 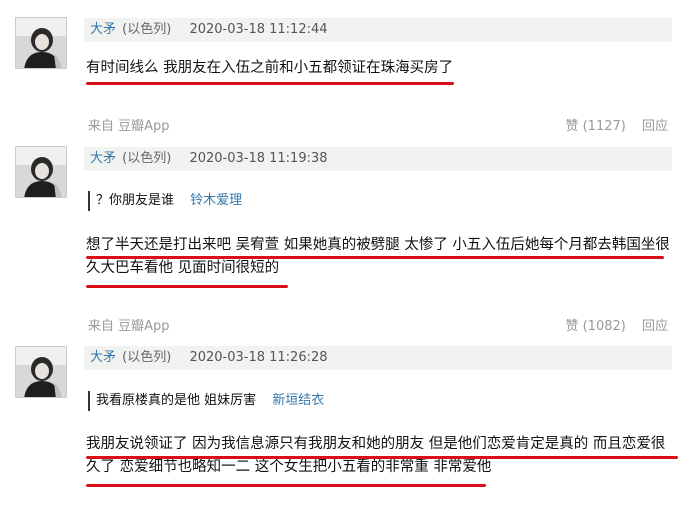 What do you see at coordinates (289, 467) in the screenshot?
I see `comment-line: 久了 恋爱细节也略知一二 这个女生把小五看的非常重 非常爱他` at bounding box center [289, 467].